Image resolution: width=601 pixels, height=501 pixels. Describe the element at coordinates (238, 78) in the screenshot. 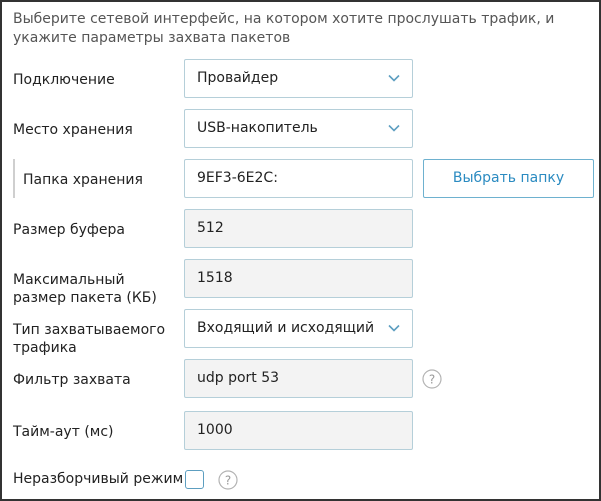

I see `connection-value: Провайдер` at that location.